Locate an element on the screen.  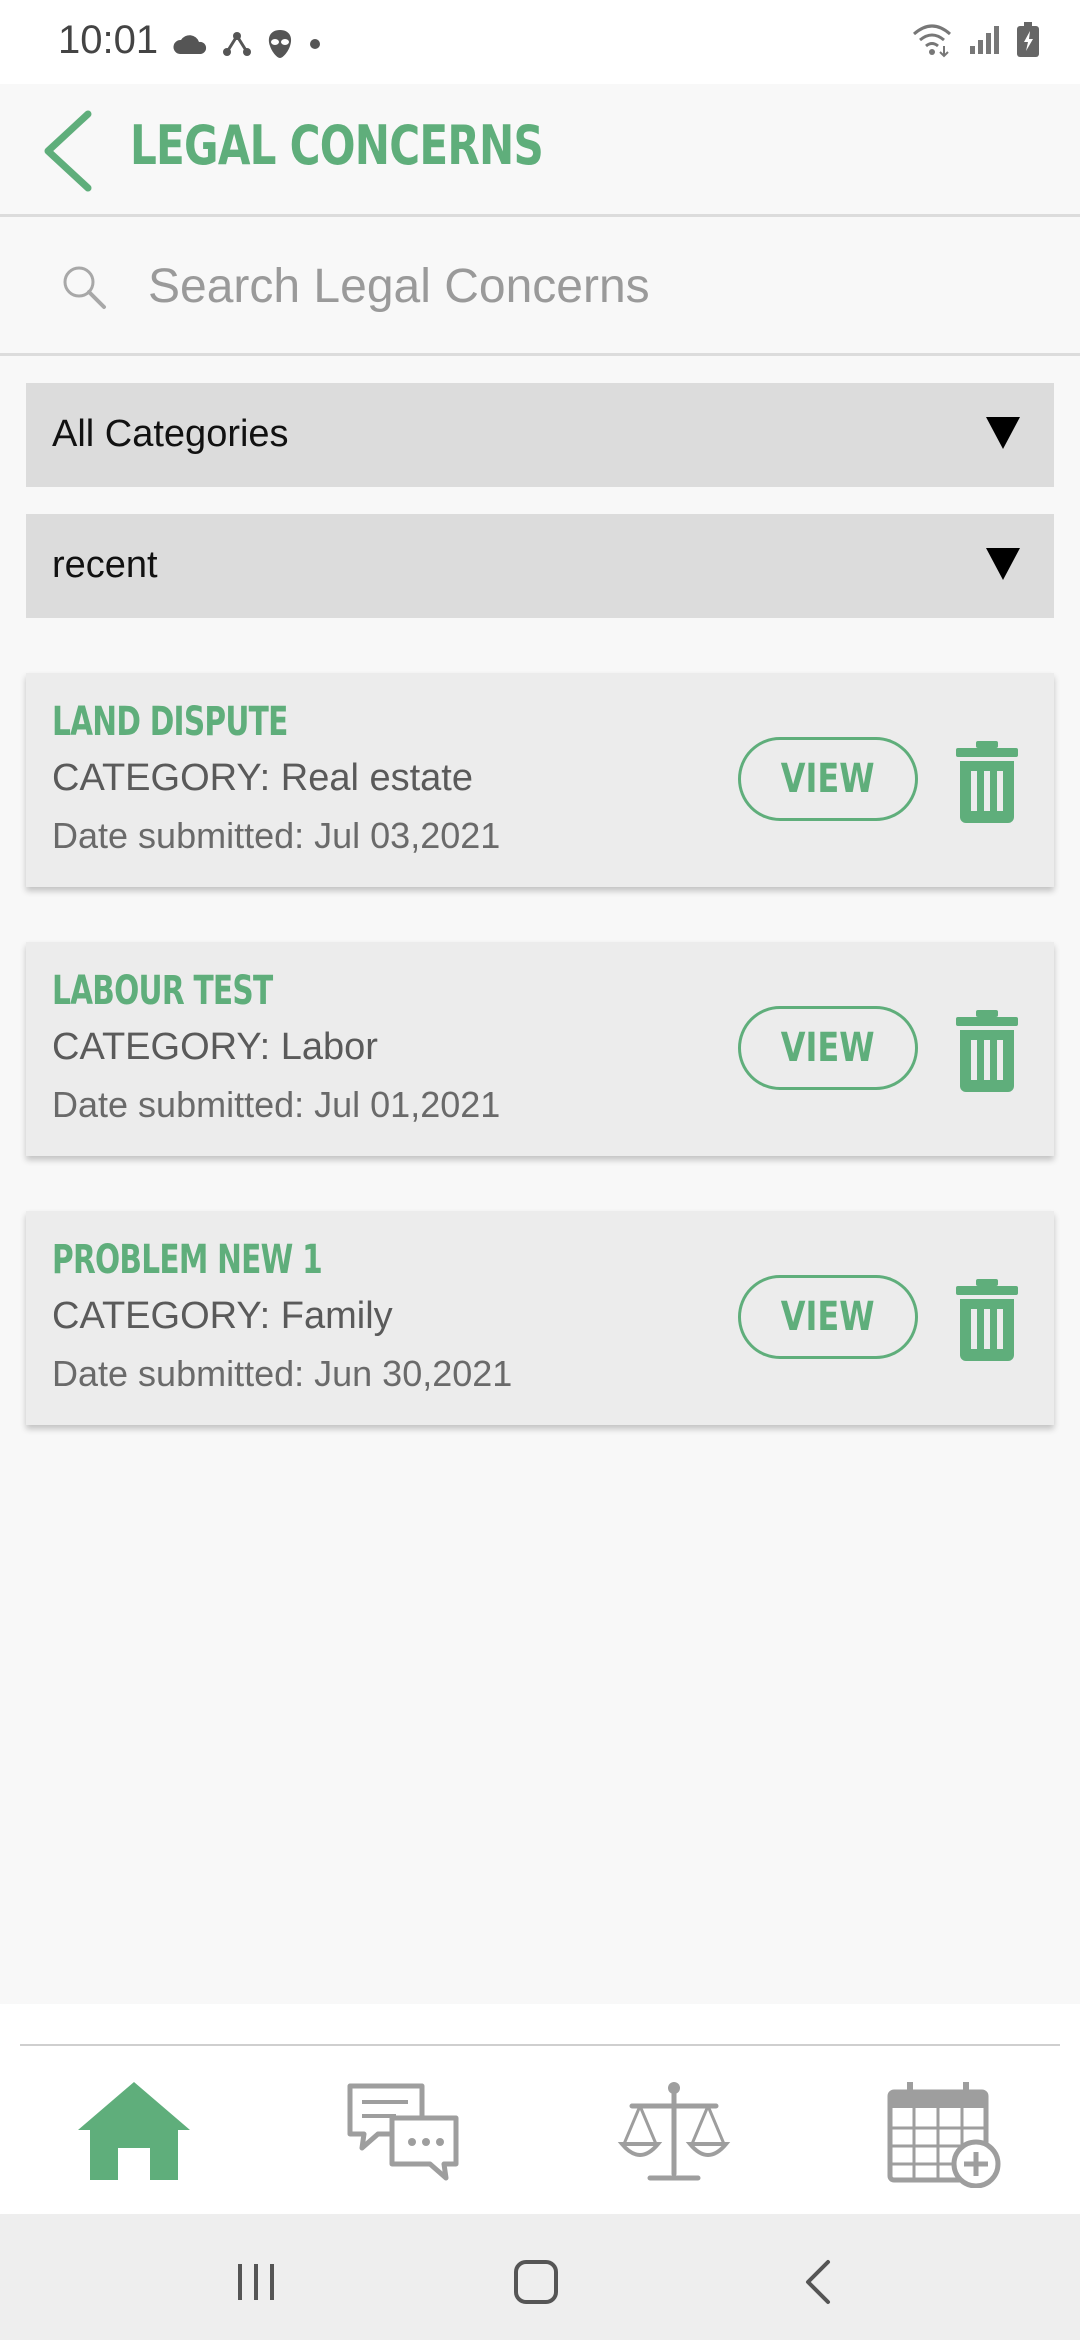
home-button is located at coordinates (536, 2282).